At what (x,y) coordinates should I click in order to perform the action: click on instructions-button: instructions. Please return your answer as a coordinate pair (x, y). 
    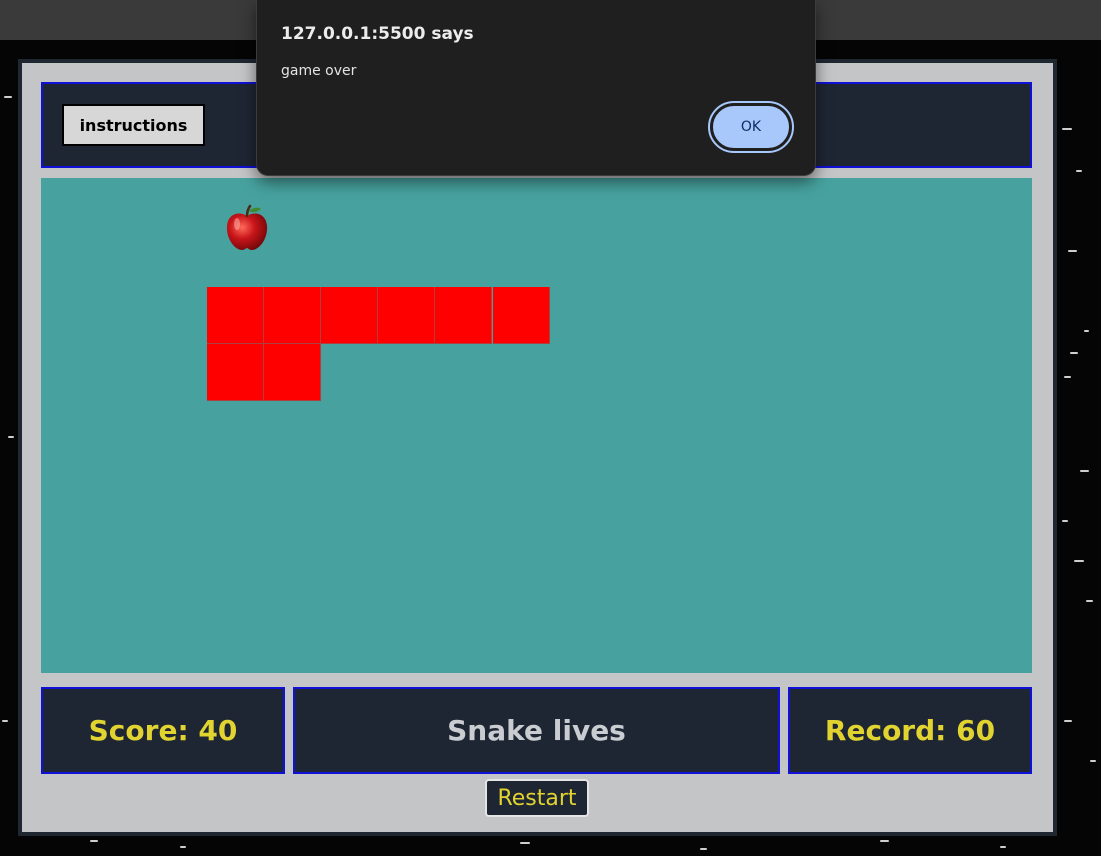
    Looking at the image, I should click on (133, 125).